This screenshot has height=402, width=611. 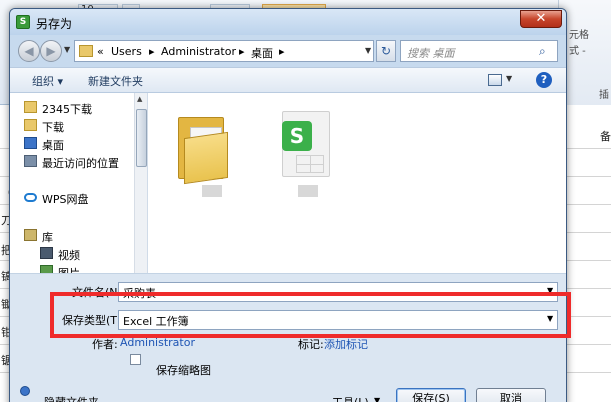 I want to click on wps-badge: S, so click(x=297, y=136).